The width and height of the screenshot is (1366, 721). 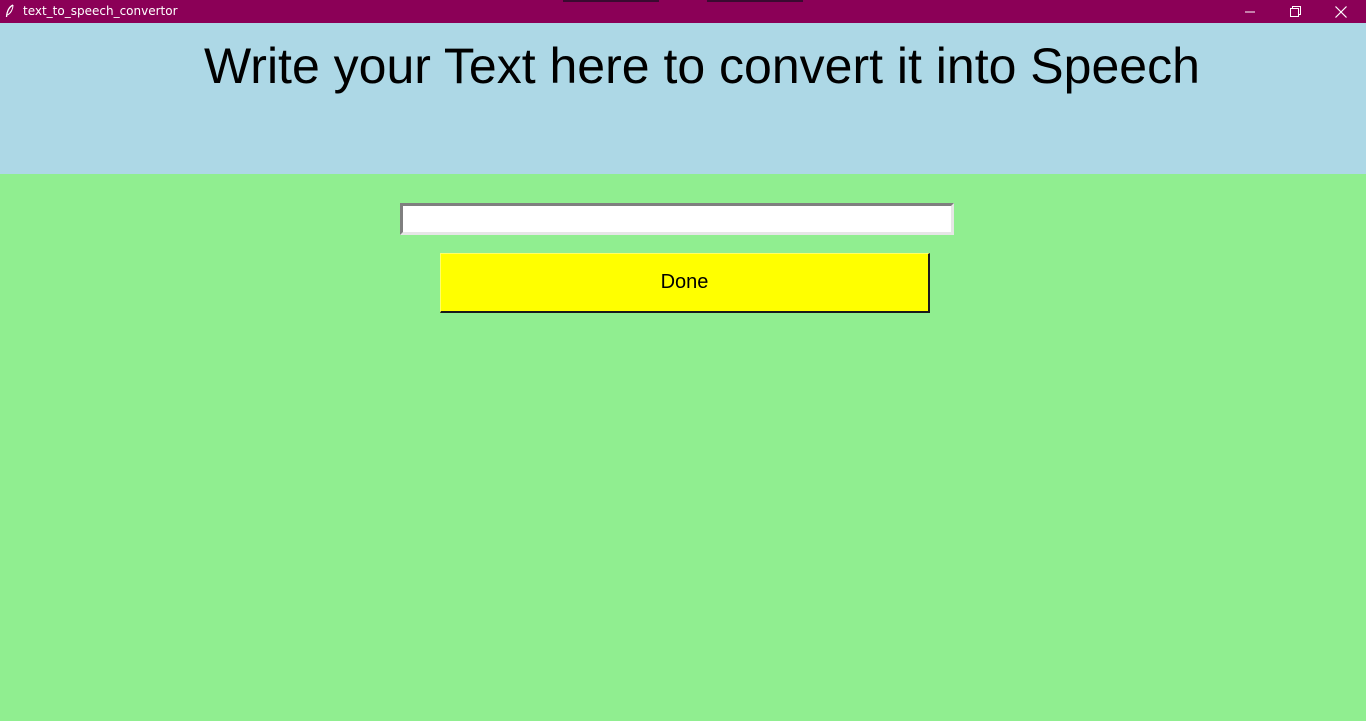 I want to click on window-title: text_to_speech_convertor, so click(x=100, y=11).